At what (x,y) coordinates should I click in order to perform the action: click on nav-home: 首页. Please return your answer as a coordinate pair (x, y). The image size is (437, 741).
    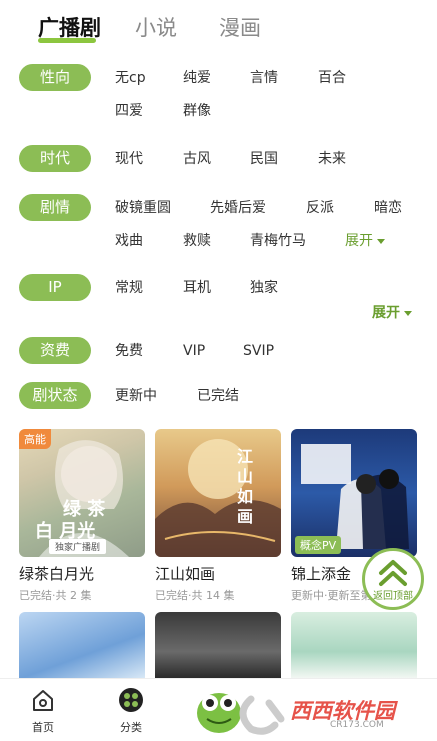
    Looking at the image, I should click on (43, 711).